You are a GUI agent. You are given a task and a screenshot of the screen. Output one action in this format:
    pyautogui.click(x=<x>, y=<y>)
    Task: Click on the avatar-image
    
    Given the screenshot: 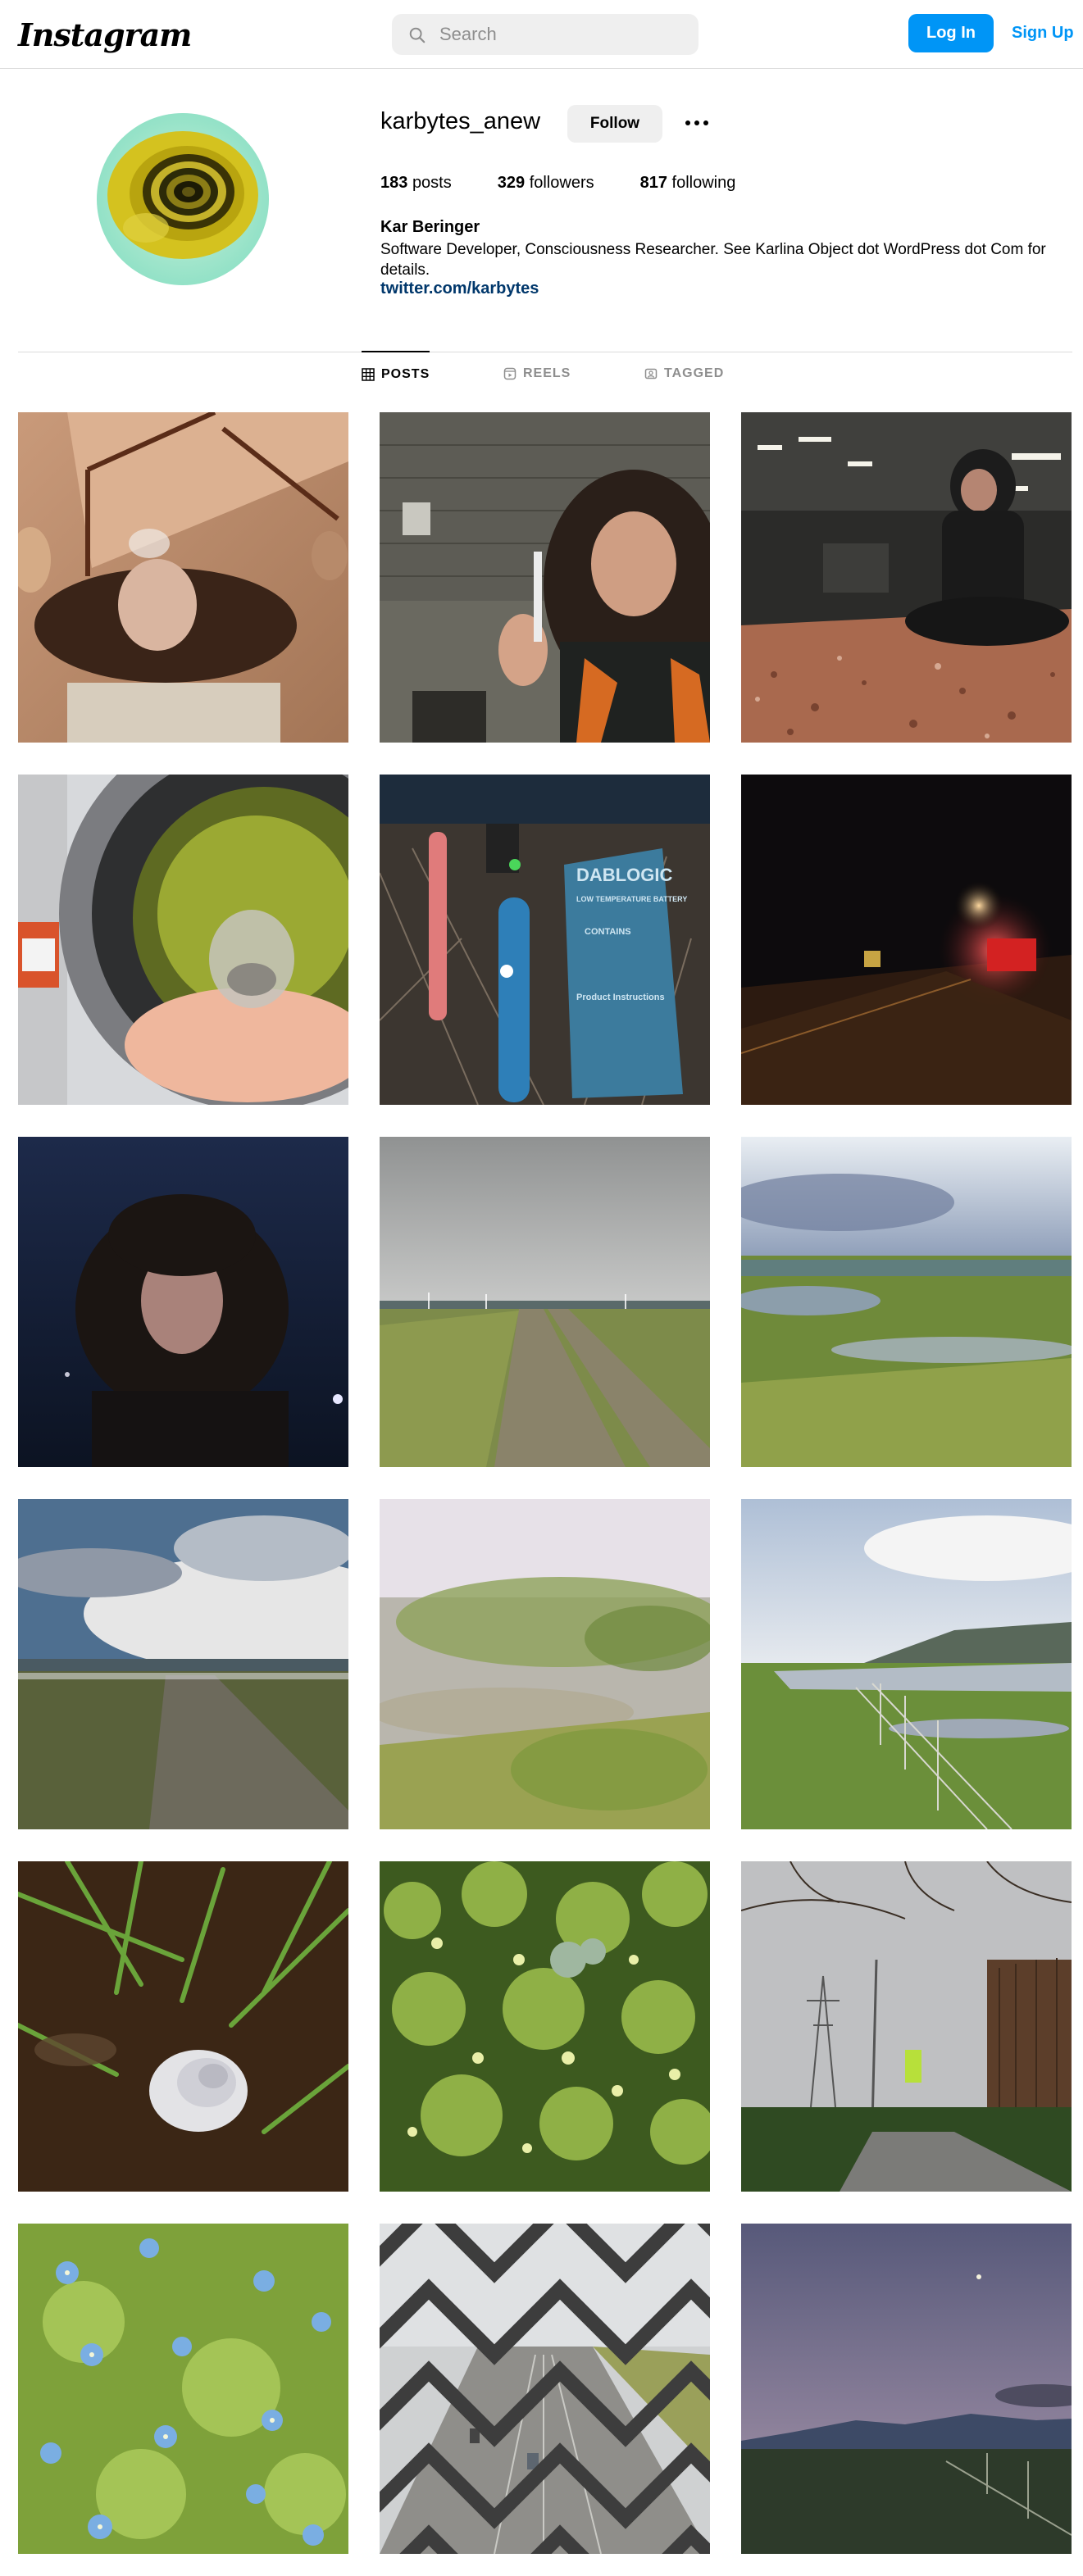 What is the action you would take?
    pyautogui.click(x=183, y=199)
    